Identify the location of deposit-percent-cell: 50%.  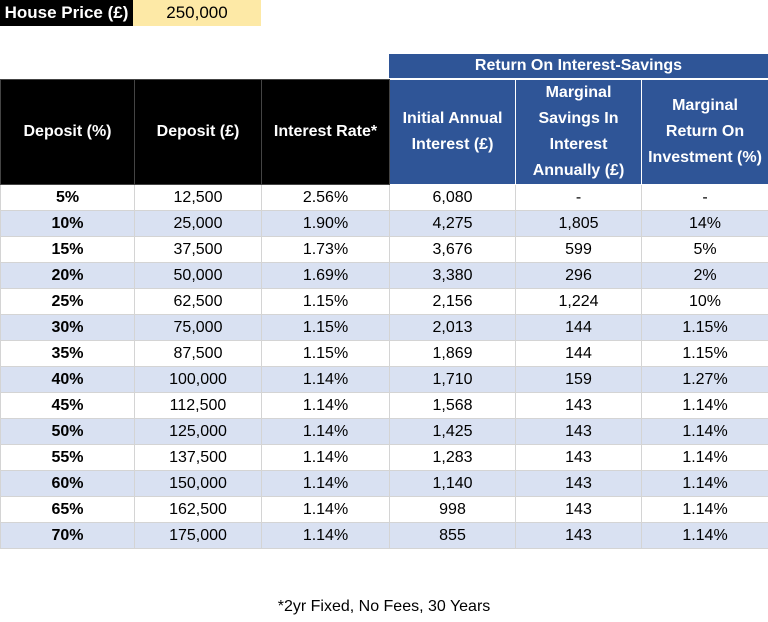
(67, 431).